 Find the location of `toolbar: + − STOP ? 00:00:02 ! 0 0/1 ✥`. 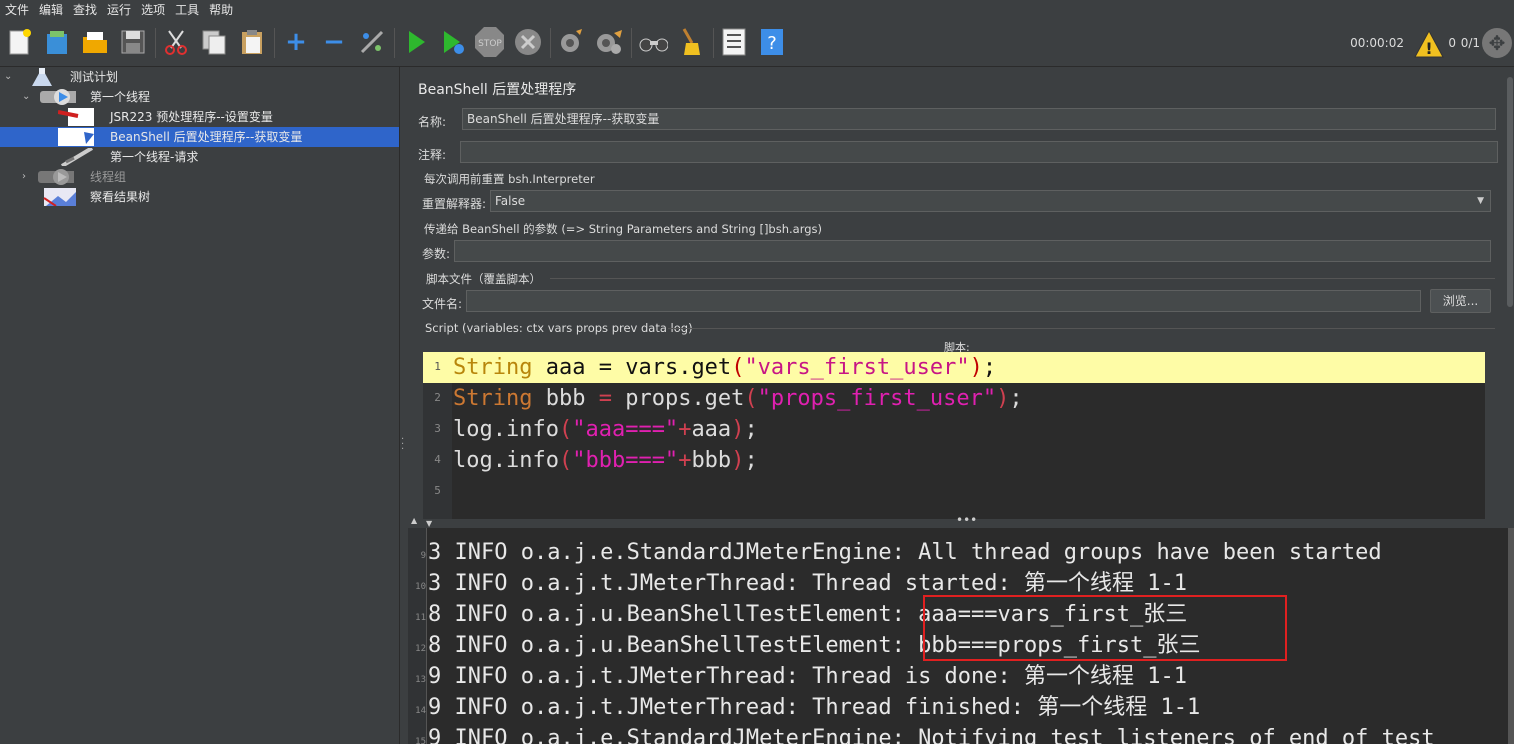

toolbar: + − STOP ? 00:00:02 ! 0 0/1 ✥ is located at coordinates (757, 43).